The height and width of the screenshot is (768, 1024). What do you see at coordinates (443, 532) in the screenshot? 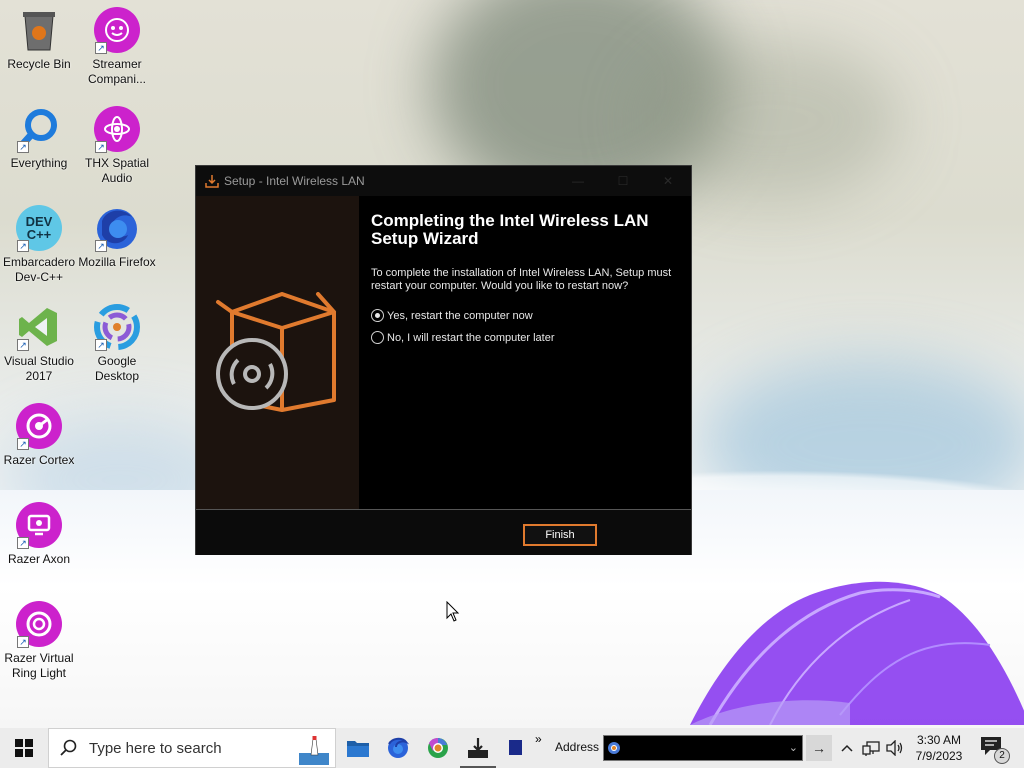
I see `wizard-footer: Finish` at bounding box center [443, 532].